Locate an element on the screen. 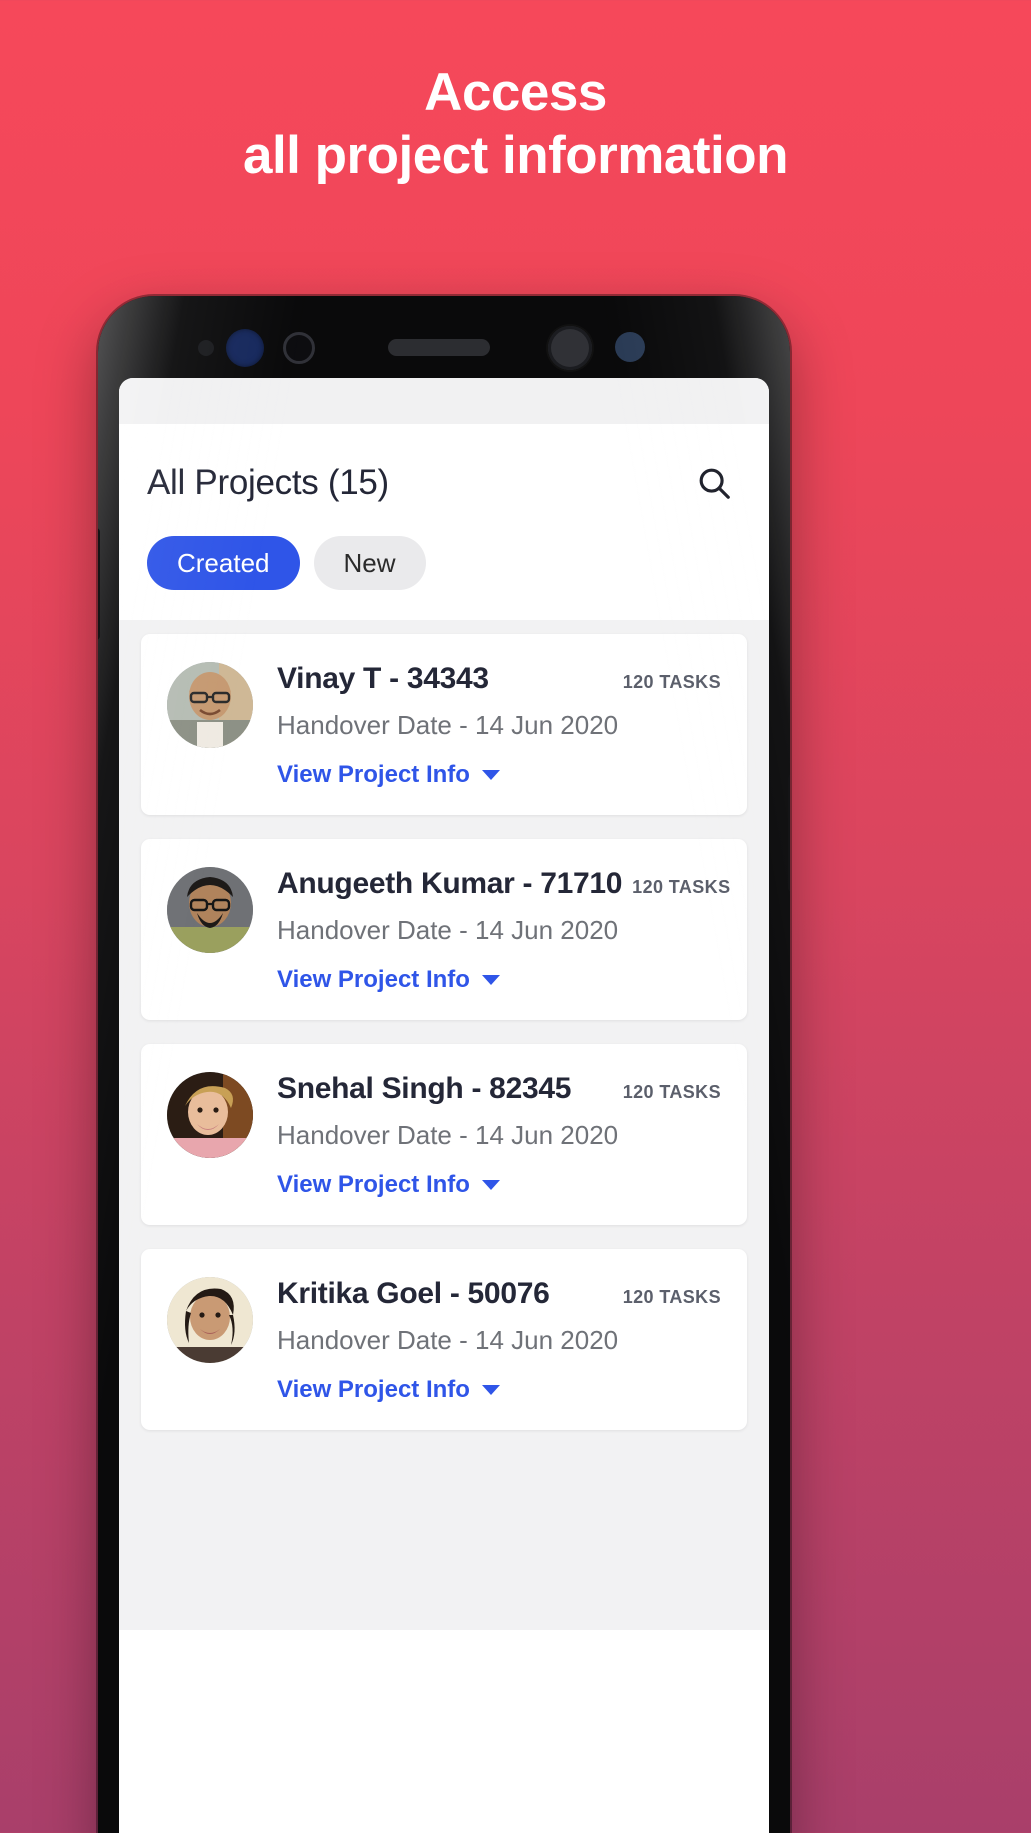  assistant-button is located at coordinates (99, 897).